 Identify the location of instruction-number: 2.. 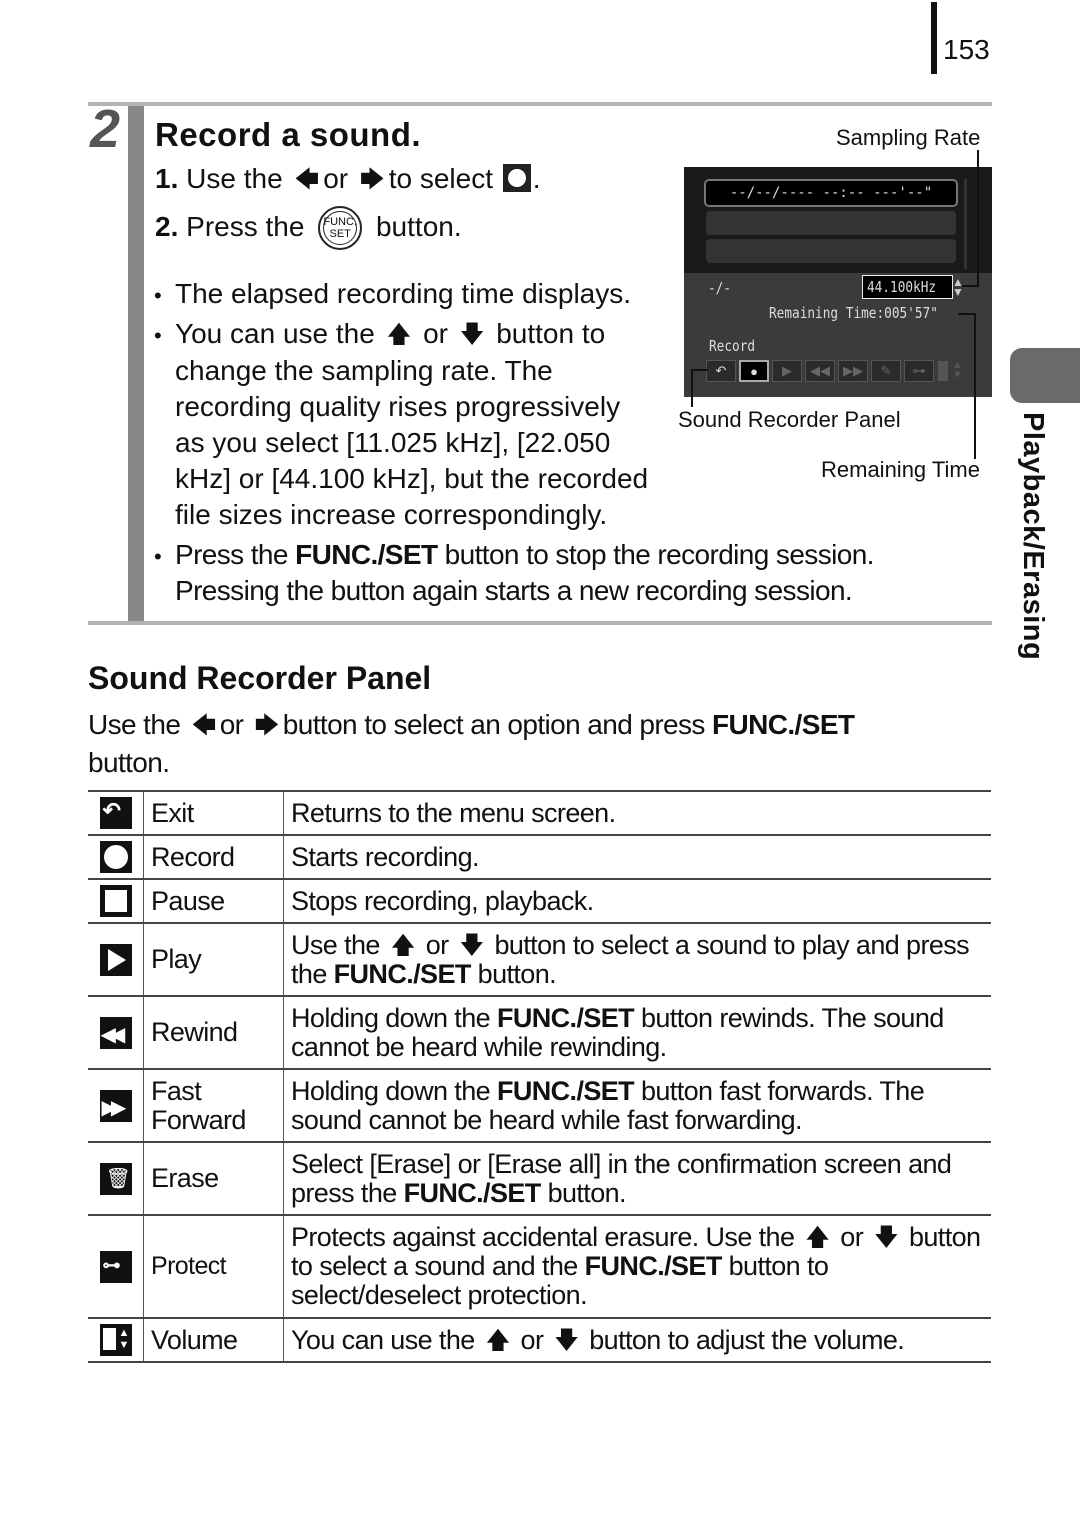
(167, 226).